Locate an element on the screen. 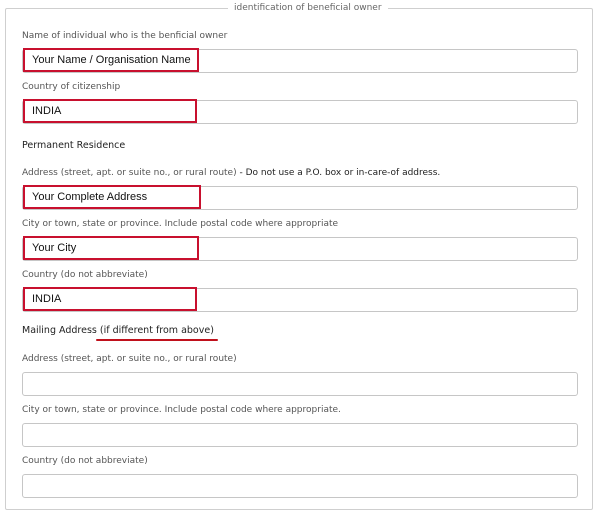 The width and height of the screenshot is (600, 518). citizenship-value: INDIA is located at coordinates (110, 111).